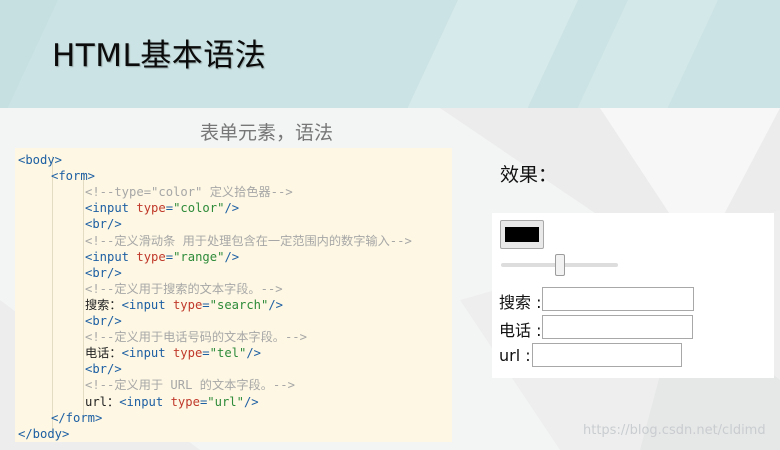 The height and width of the screenshot is (450, 780). I want to click on code-line: <input type="range"/>, so click(162, 257).